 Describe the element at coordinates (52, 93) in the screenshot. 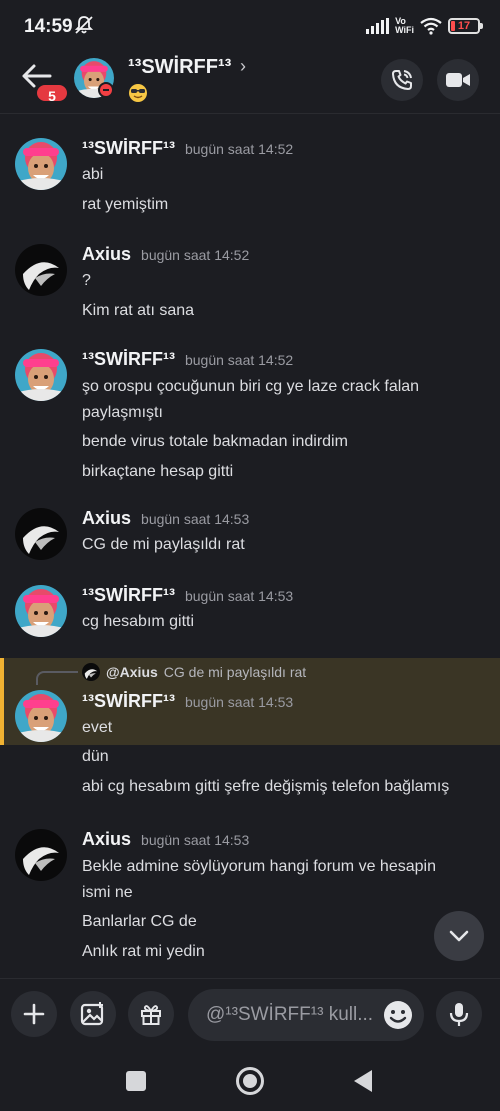

I see `unread-badge: 5` at that location.